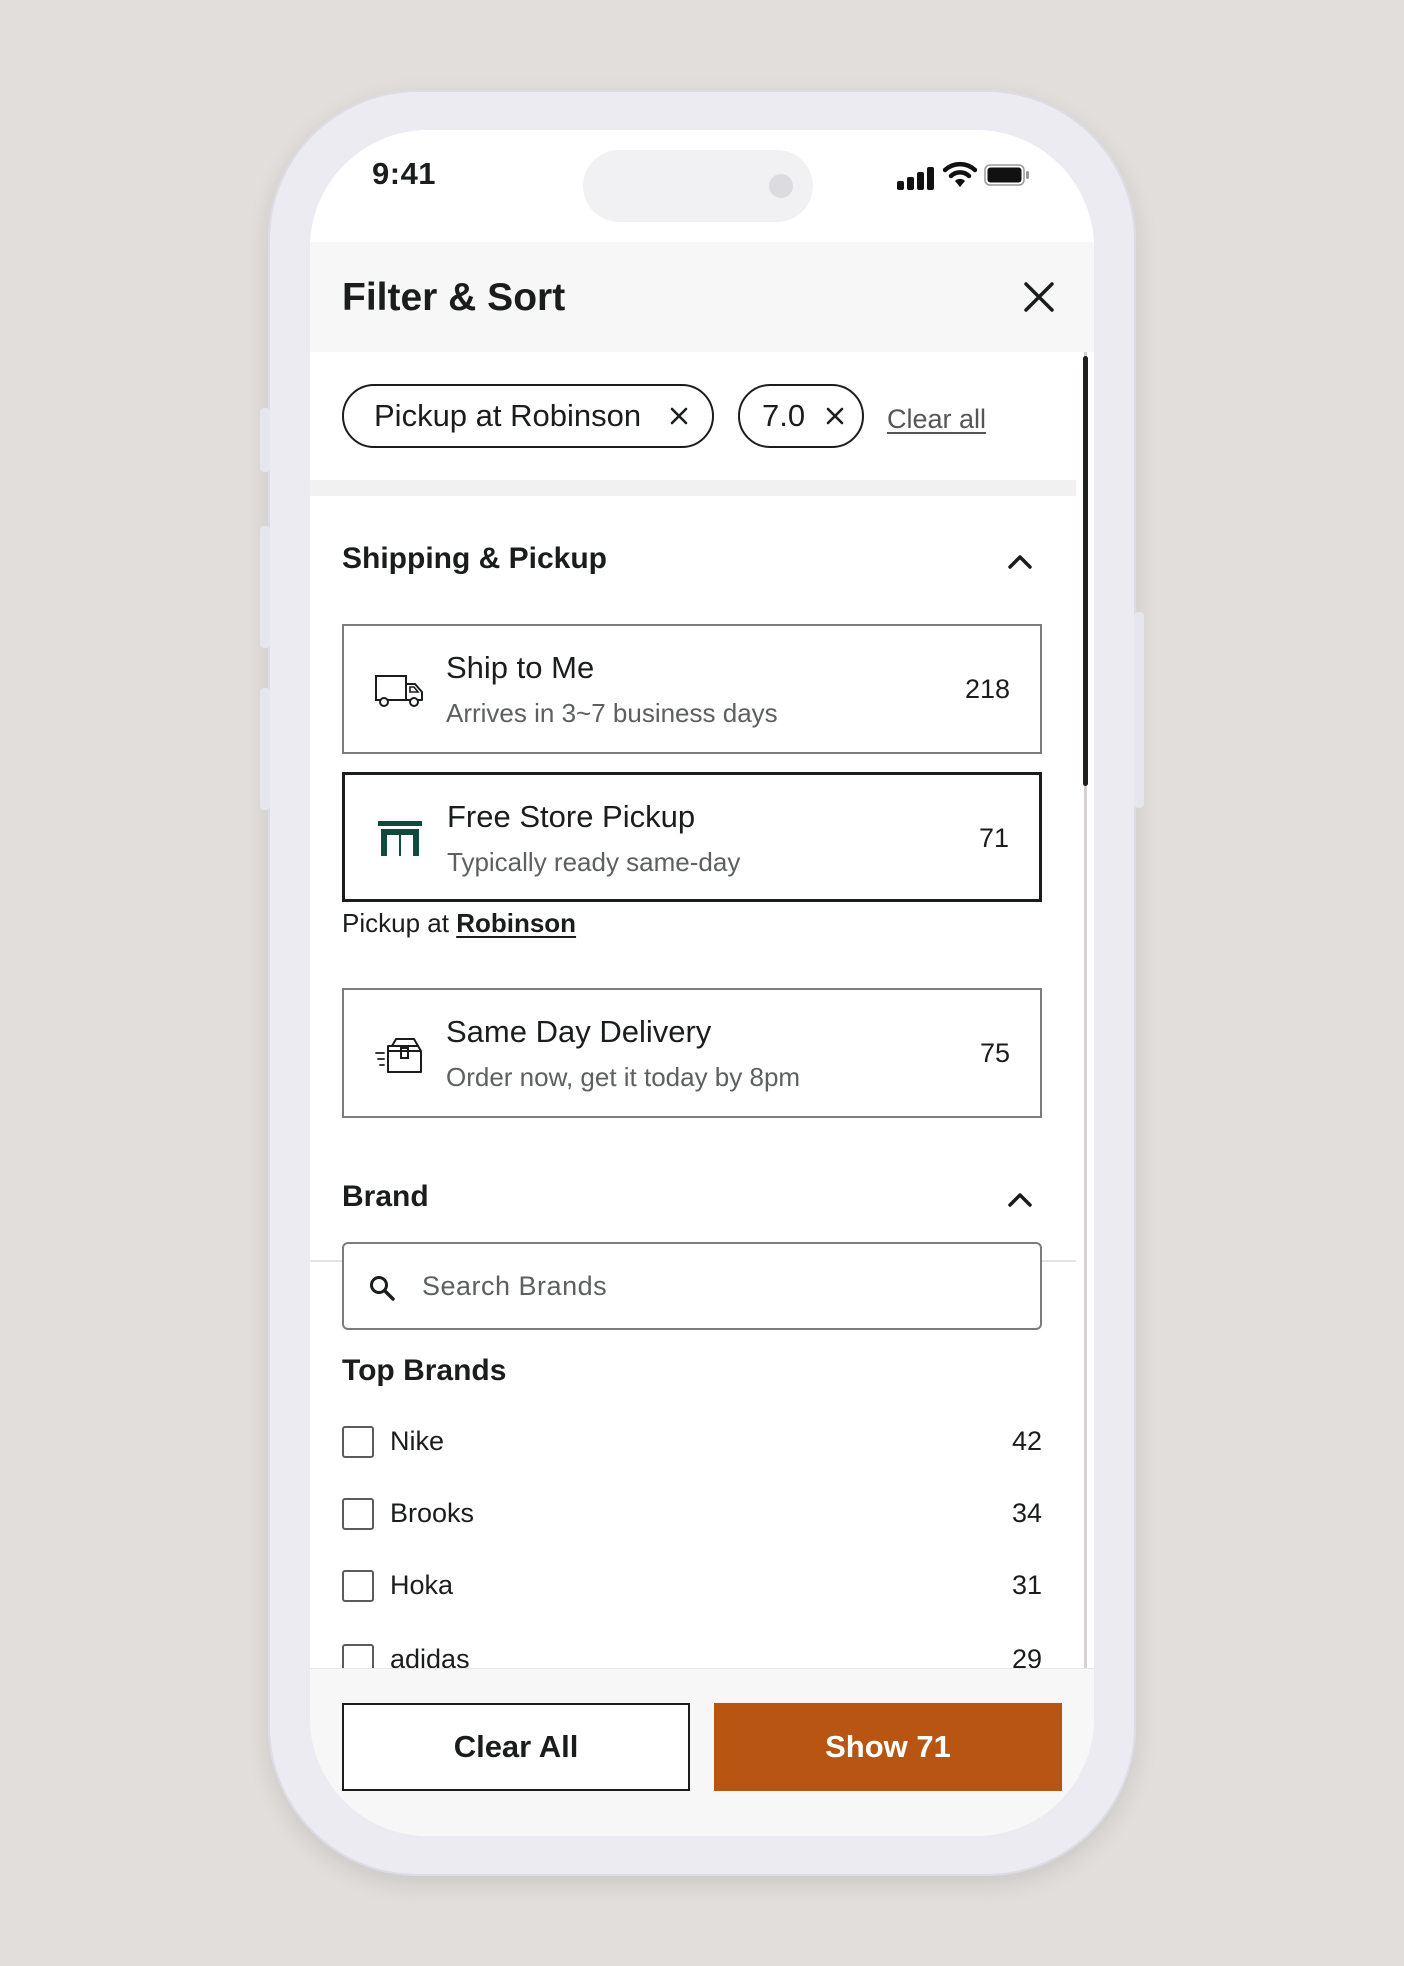 This screenshot has height=1966, width=1404. Describe the element at coordinates (712, 1286) in the screenshot. I see `brand-search-input` at that location.